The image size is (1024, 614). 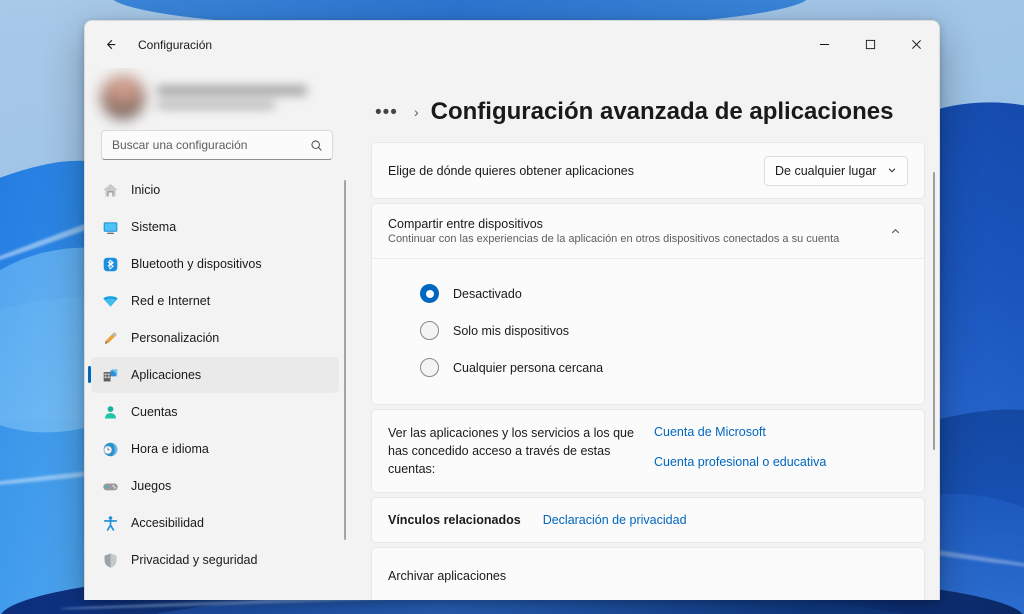 What do you see at coordinates (110, 560) in the screenshot?
I see `privacy-security-icon` at bounding box center [110, 560].